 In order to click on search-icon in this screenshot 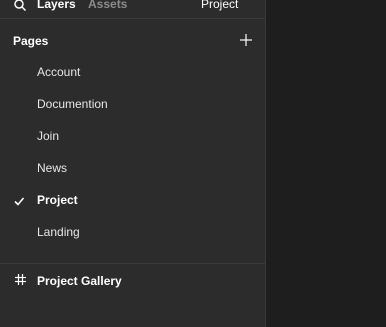, I will do `click(20, 6)`.